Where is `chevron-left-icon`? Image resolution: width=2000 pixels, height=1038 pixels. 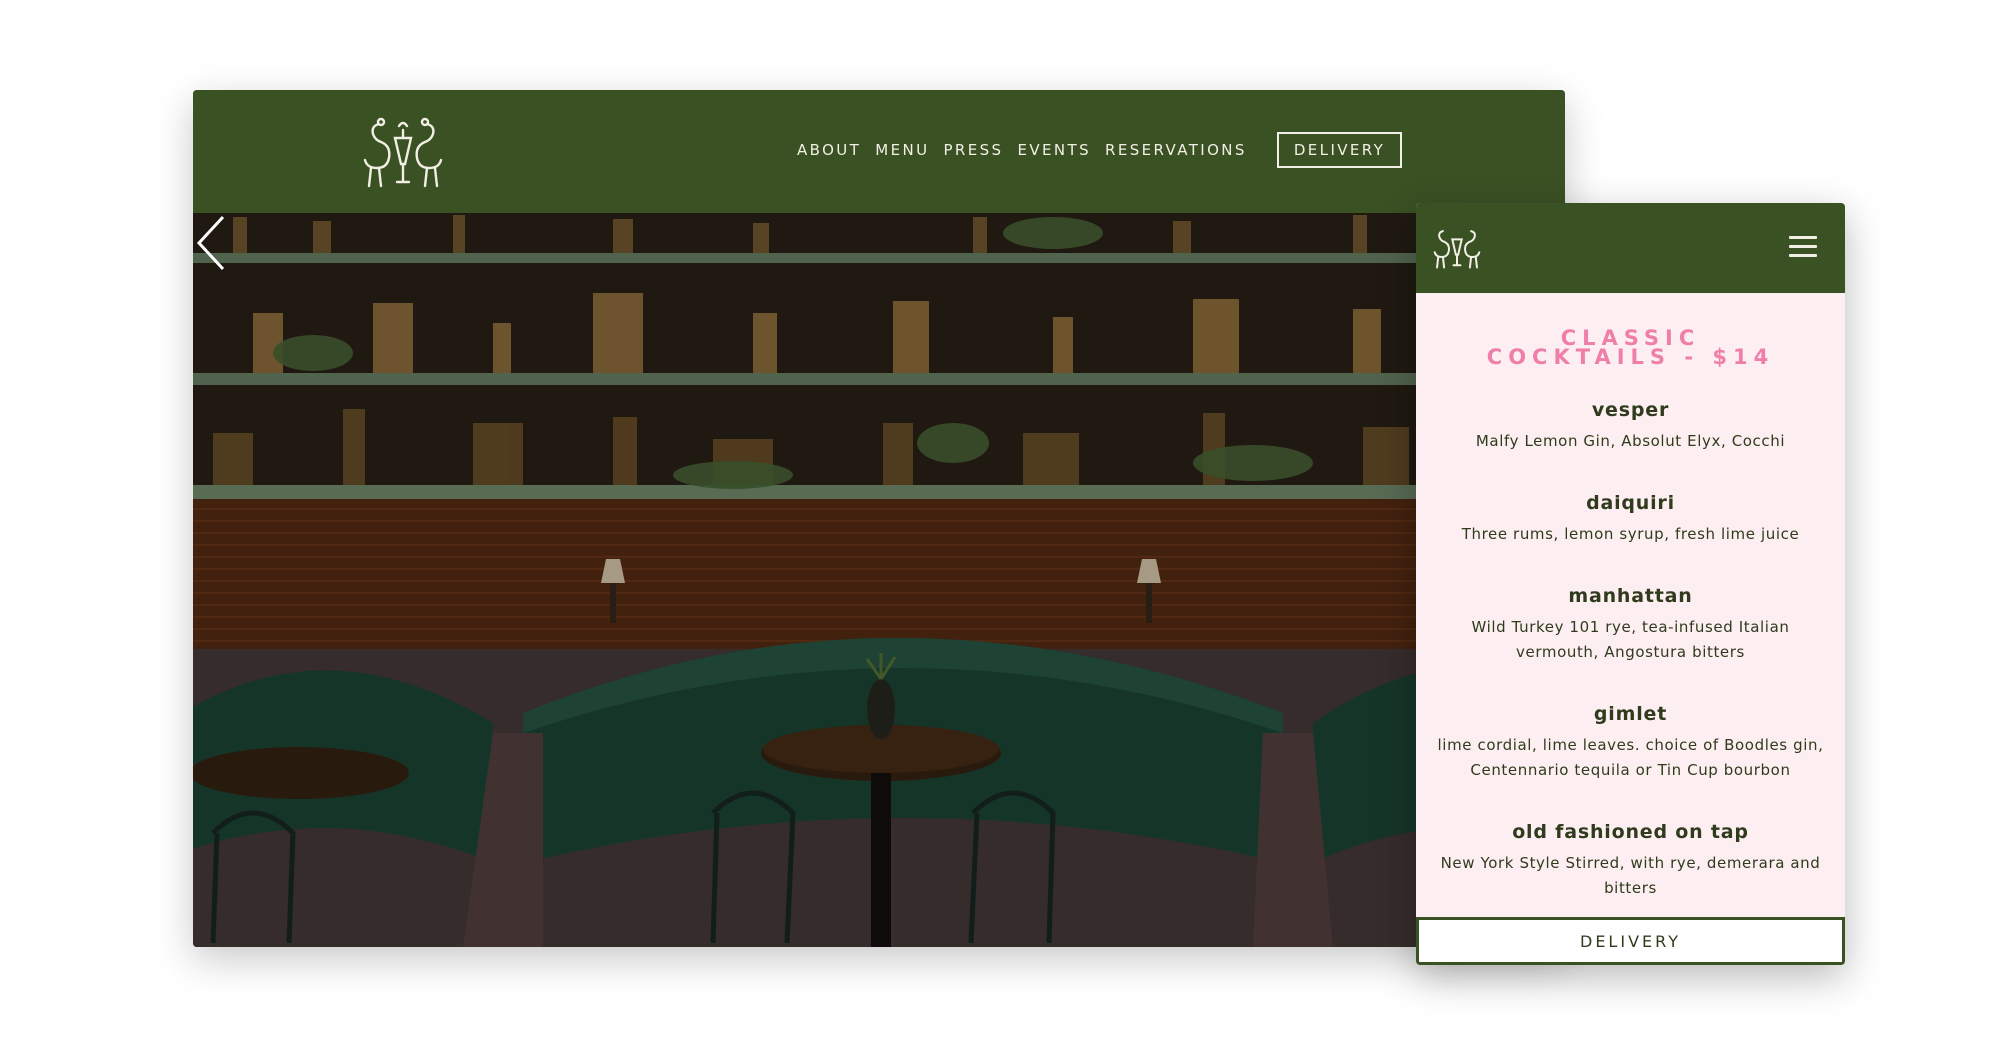 chevron-left-icon is located at coordinates (213, 243).